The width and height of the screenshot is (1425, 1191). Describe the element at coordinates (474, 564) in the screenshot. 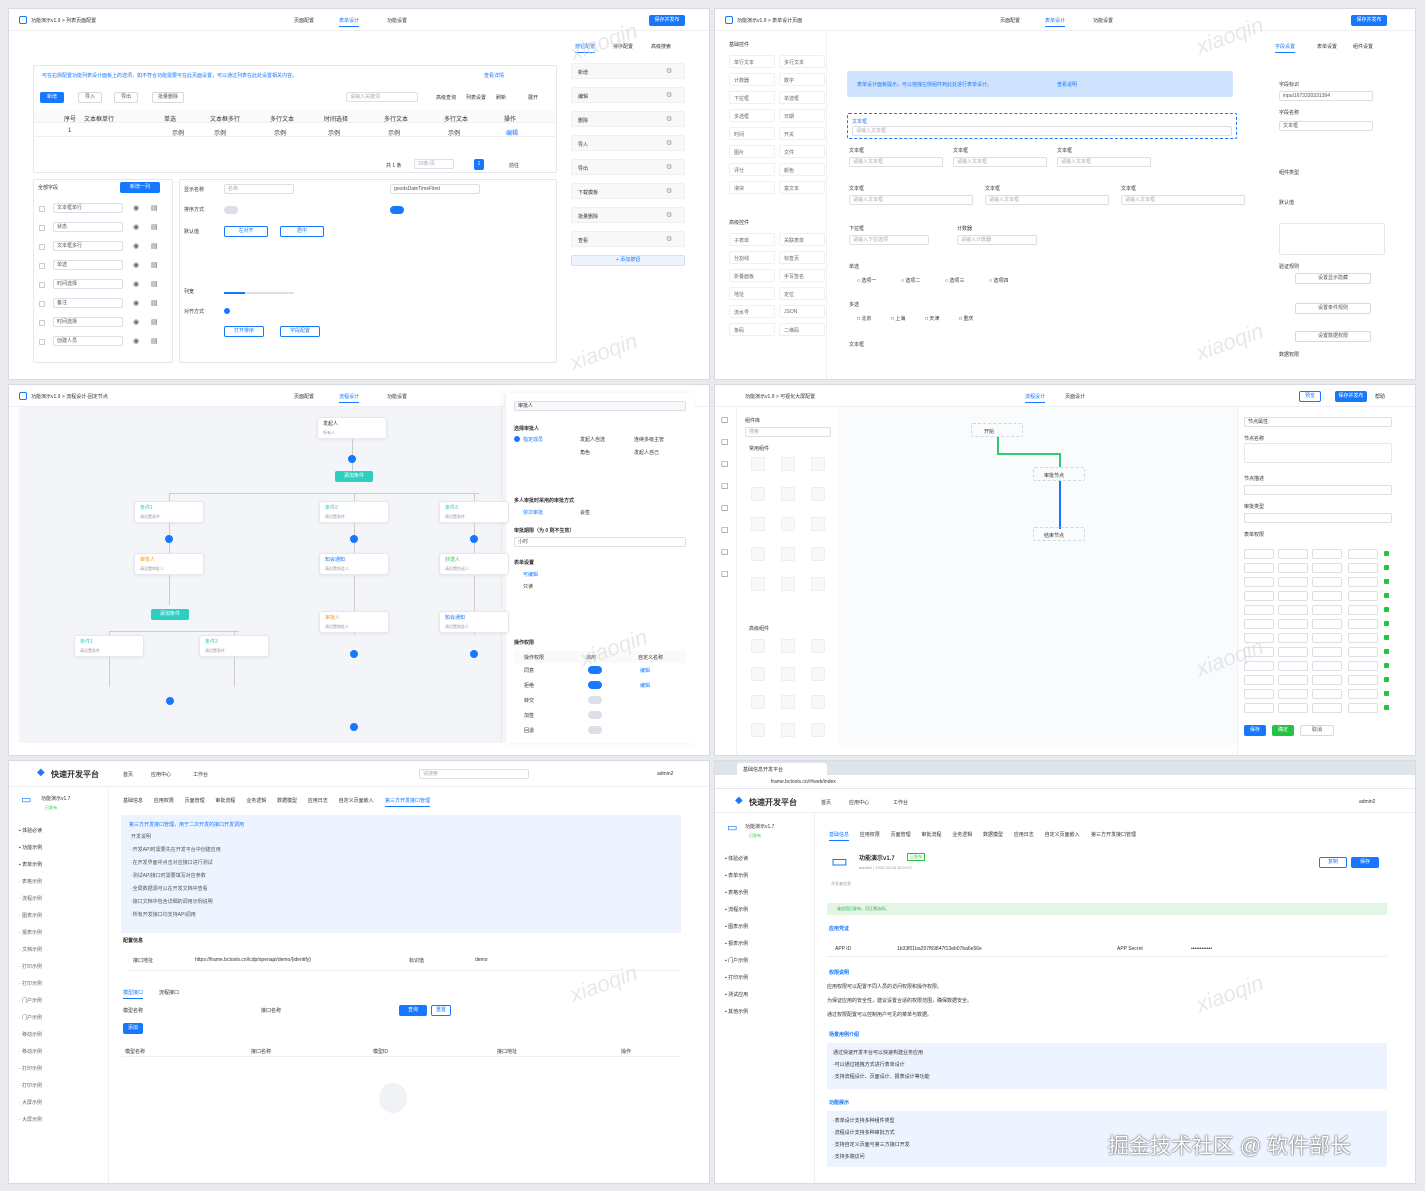

I see `cc-node: 抄送人 请设置抄送人` at that location.